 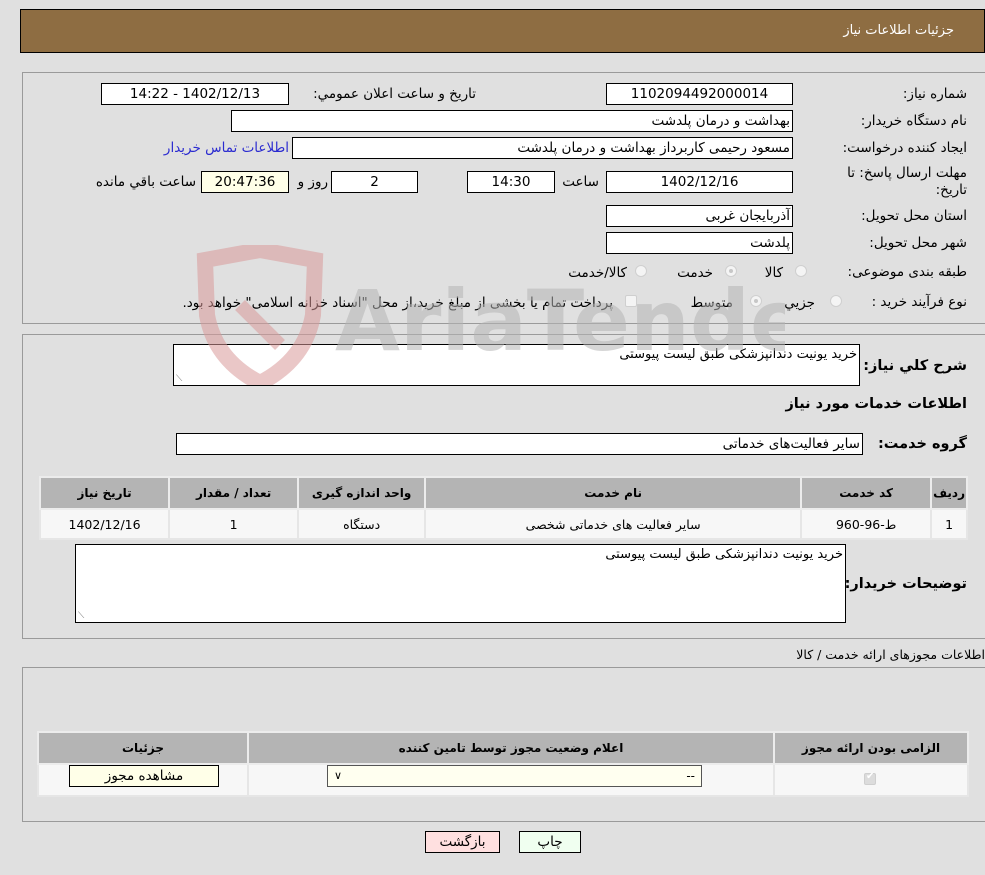 I want to click on col-unit: واحد اندازه گیری, so click(x=362, y=493).